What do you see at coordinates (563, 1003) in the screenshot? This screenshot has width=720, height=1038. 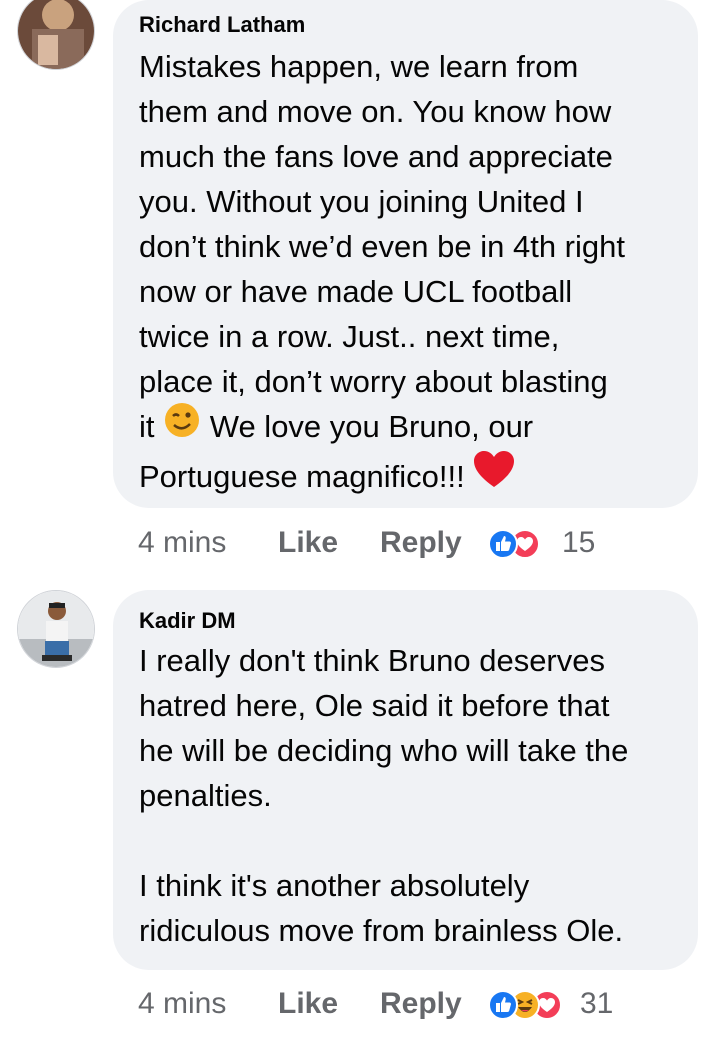 I see `reaction-summary: 31` at bounding box center [563, 1003].